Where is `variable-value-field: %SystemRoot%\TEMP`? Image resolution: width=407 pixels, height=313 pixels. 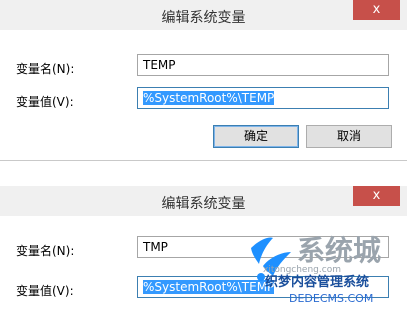
variable-value-field: %SystemRoot%\TEMP is located at coordinates (263, 98).